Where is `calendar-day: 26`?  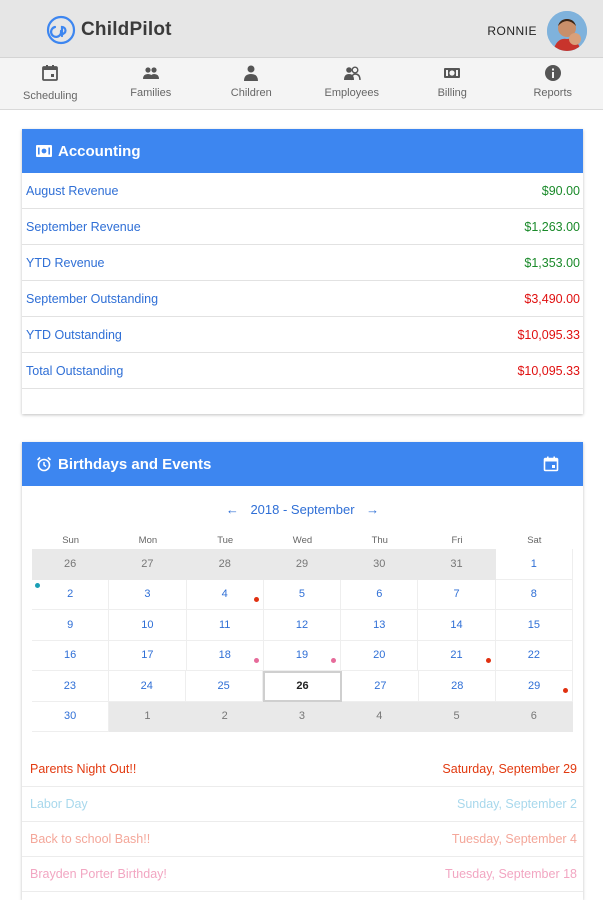
calendar-day: 26 is located at coordinates (71, 564).